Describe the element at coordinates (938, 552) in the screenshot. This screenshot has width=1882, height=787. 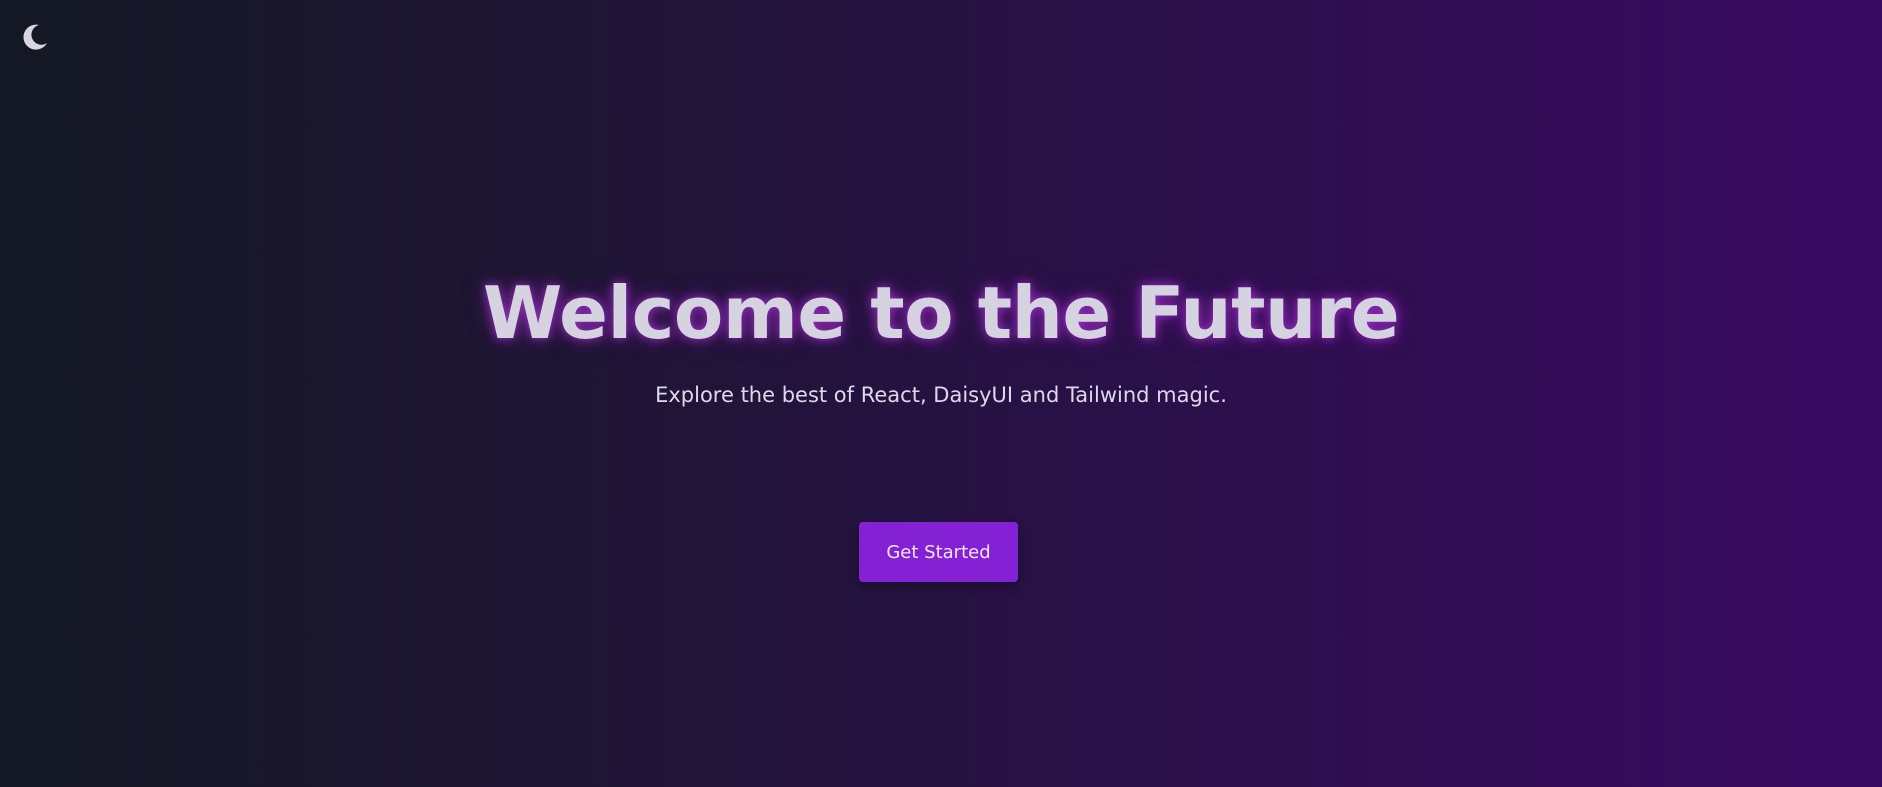
I see `get-started-button: Get Started` at that location.